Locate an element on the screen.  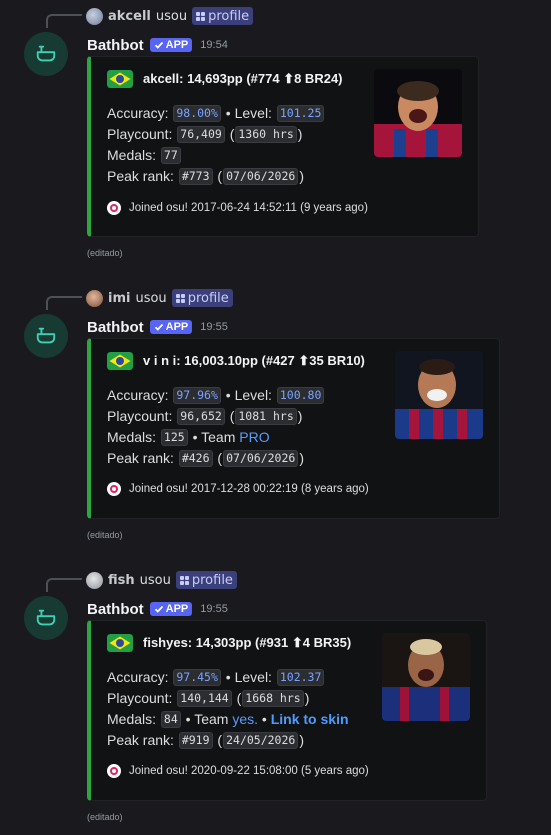
medals-value: 84 is located at coordinates (170, 719).